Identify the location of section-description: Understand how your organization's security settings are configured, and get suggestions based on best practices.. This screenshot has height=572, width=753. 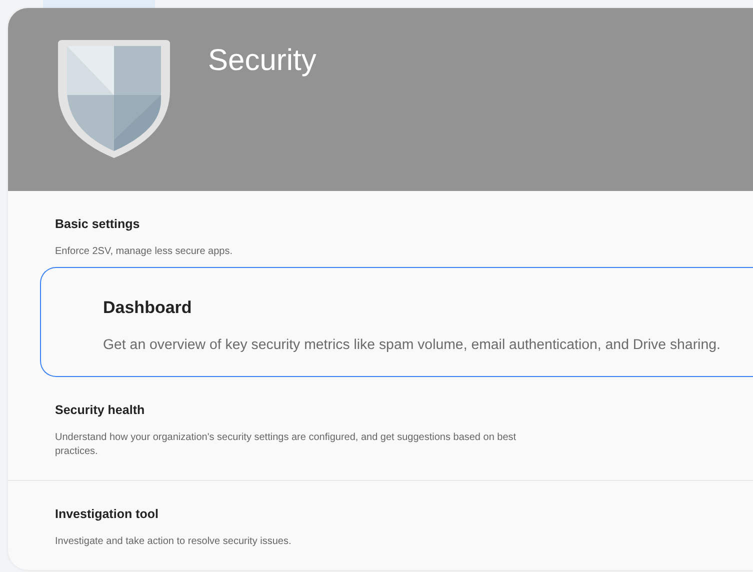
(286, 445).